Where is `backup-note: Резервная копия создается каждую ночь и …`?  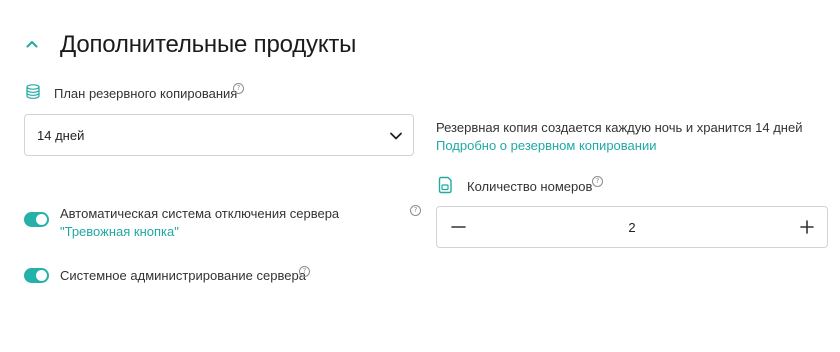
backup-note: Резервная копия создается каждую ночь и … is located at coordinates (619, 137).